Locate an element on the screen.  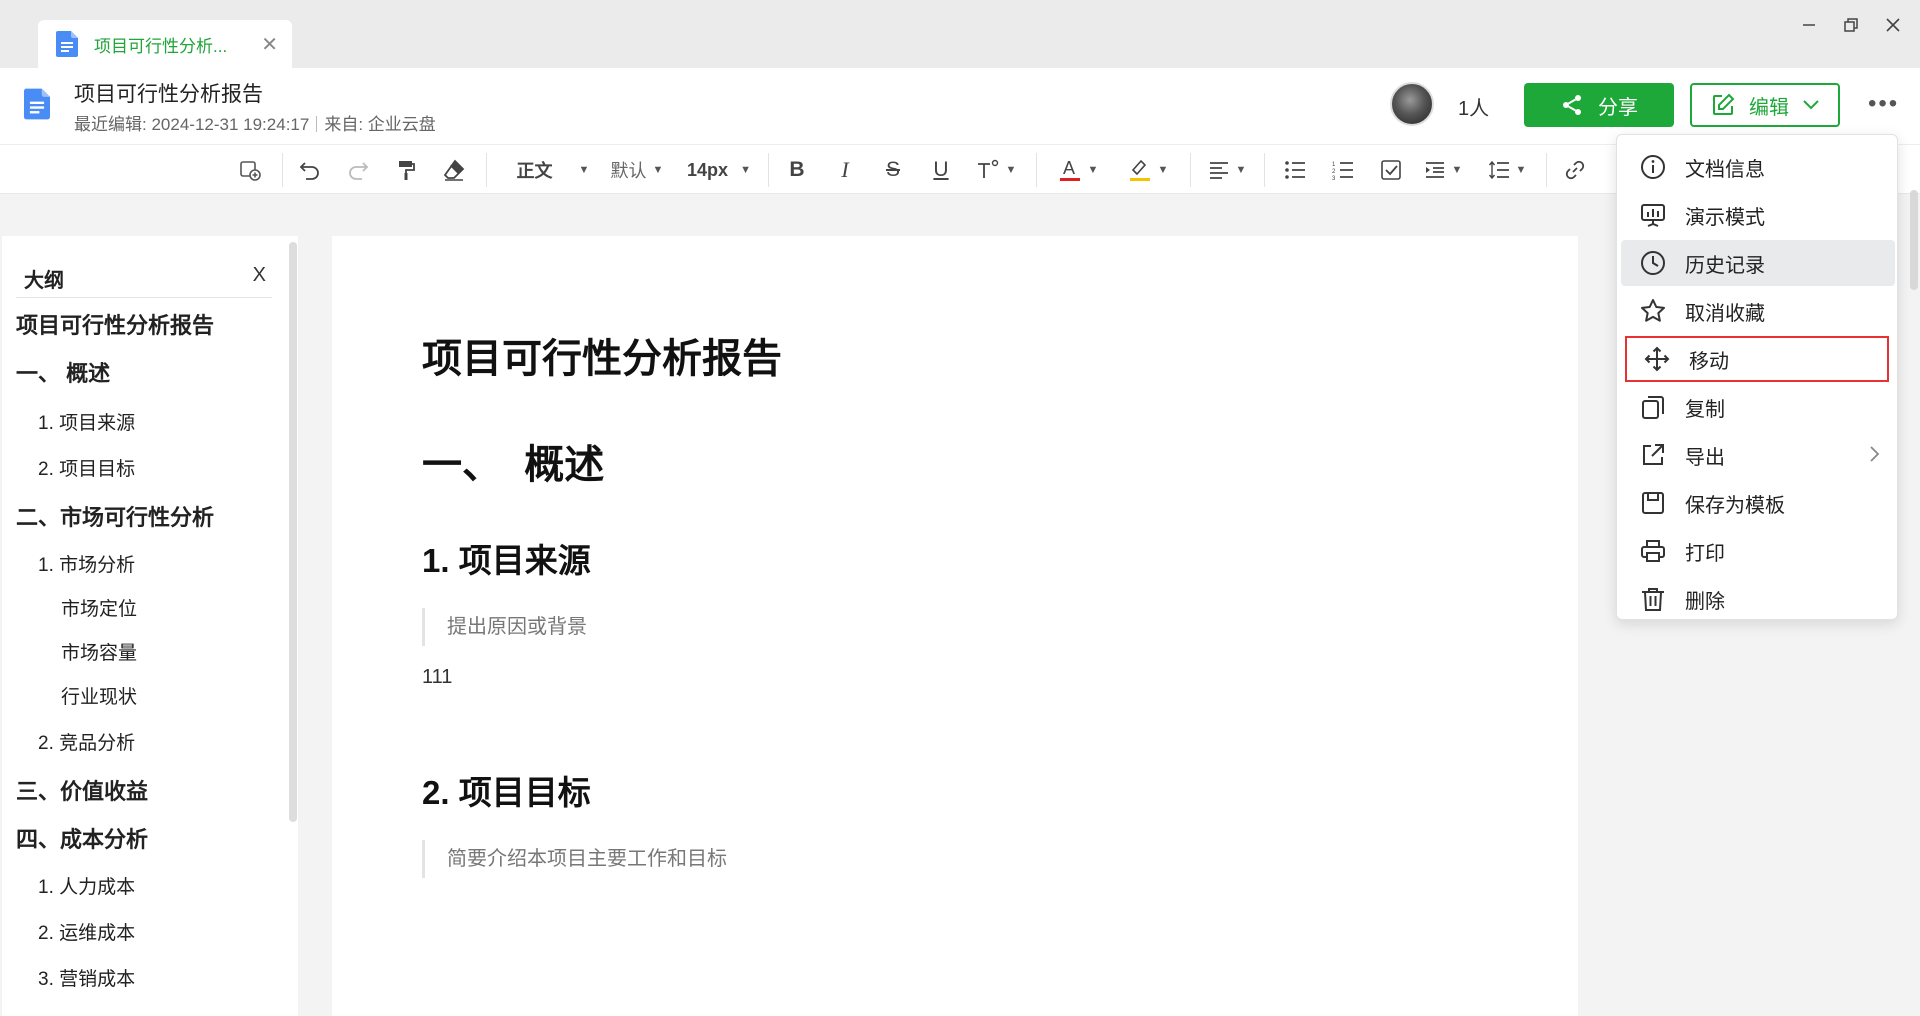
underline-icon: U is located at coordinates (941, 170).